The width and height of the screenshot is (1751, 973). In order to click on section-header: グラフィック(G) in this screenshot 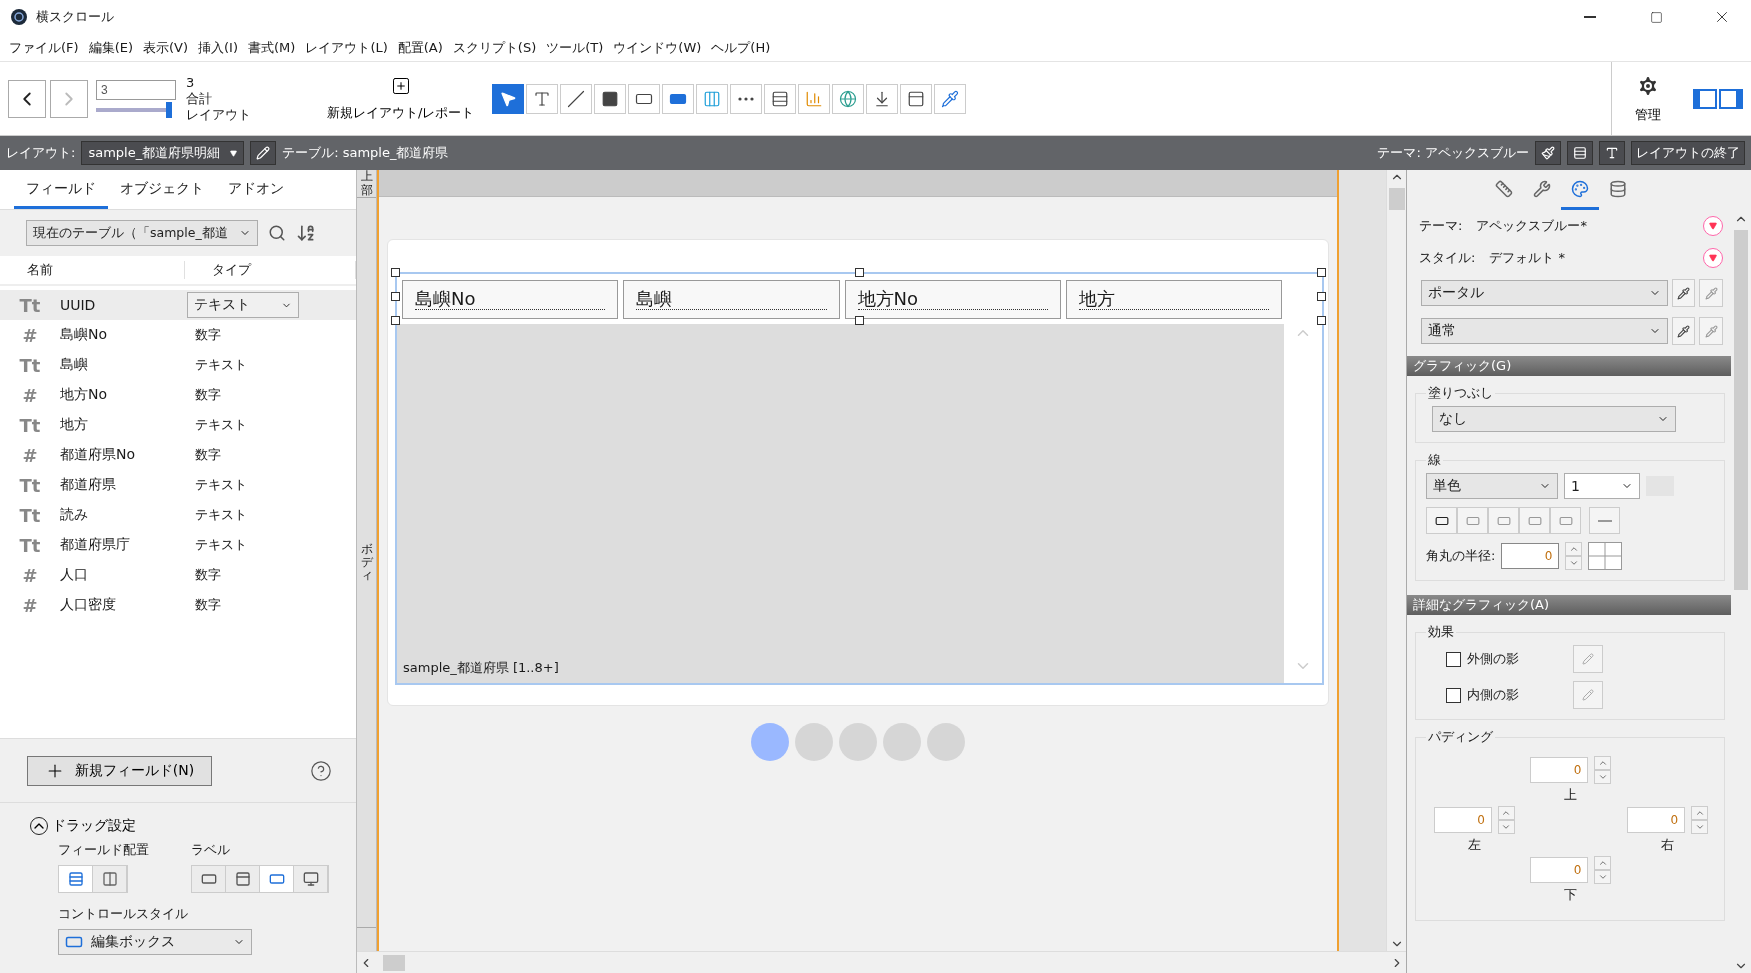, I will do `click(1569, 366)`.